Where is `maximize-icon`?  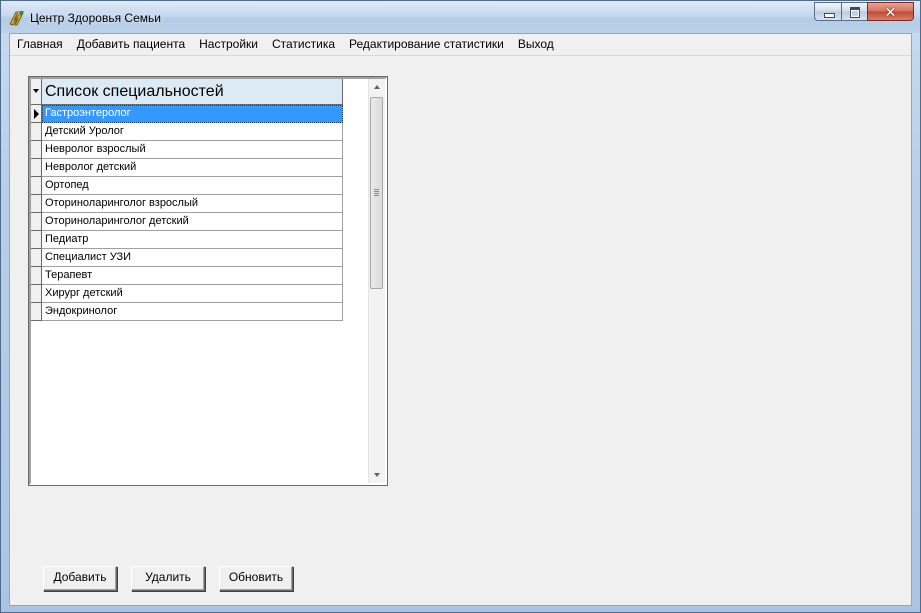
maximize-icon is located at coordinates (855, 12).